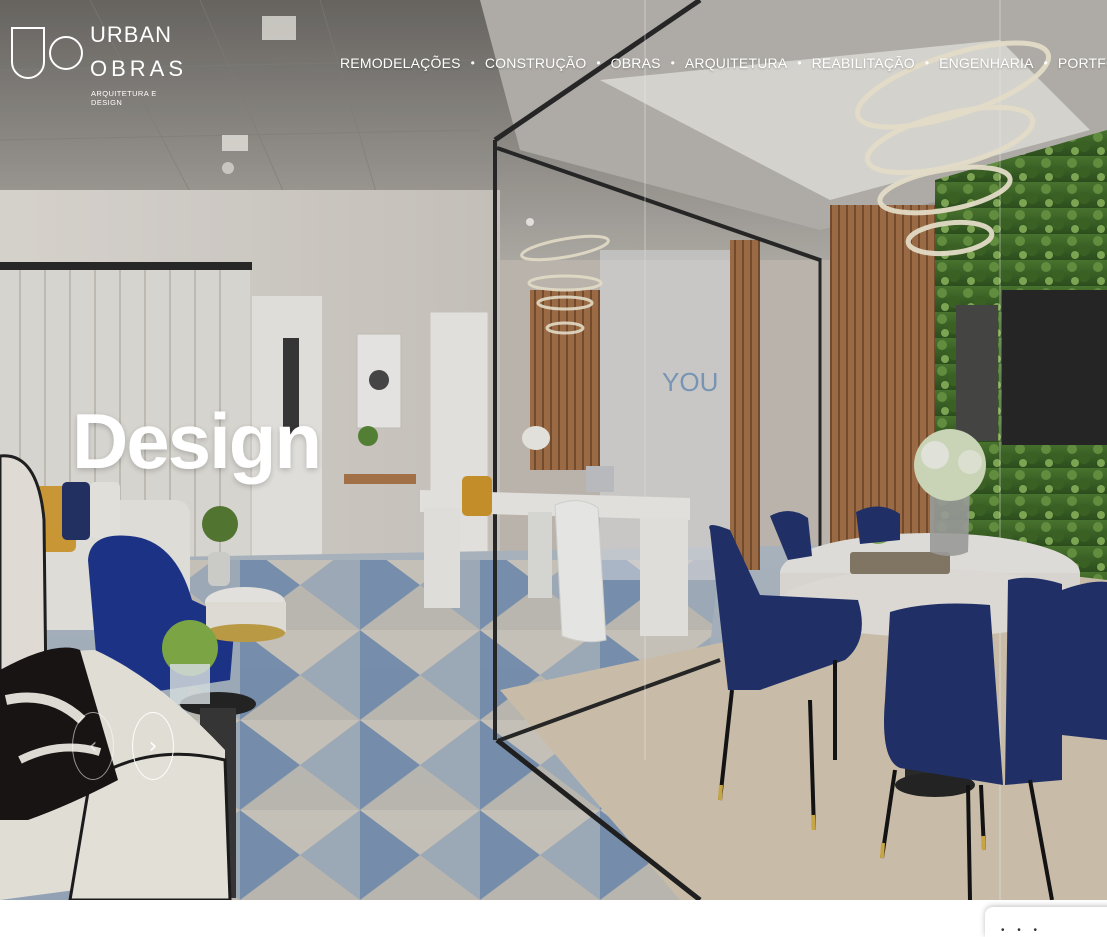 This screenshot has width=1107, height=937. Describe the element at coordinates (690, 382) in the screenshot. I see `wall-sign-text: YOU` at that location.